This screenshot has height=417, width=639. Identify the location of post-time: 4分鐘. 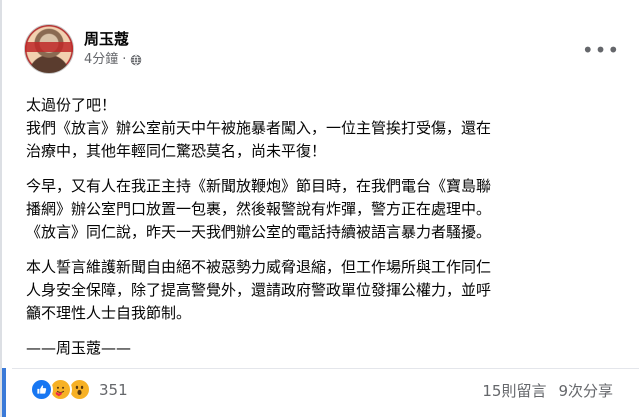
(101, 60).